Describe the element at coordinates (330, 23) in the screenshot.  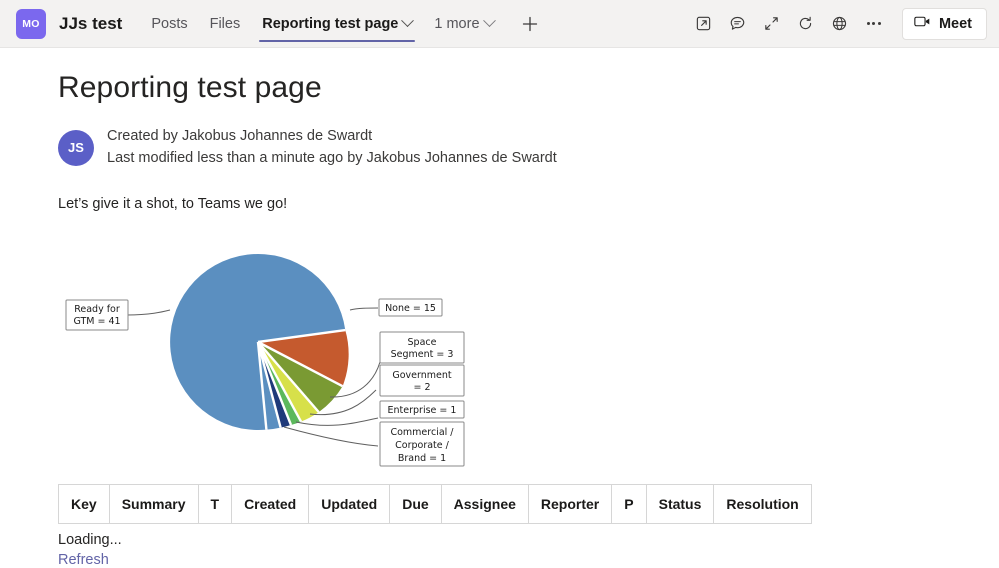
I see `tab-label: Reporting test page` at that location.